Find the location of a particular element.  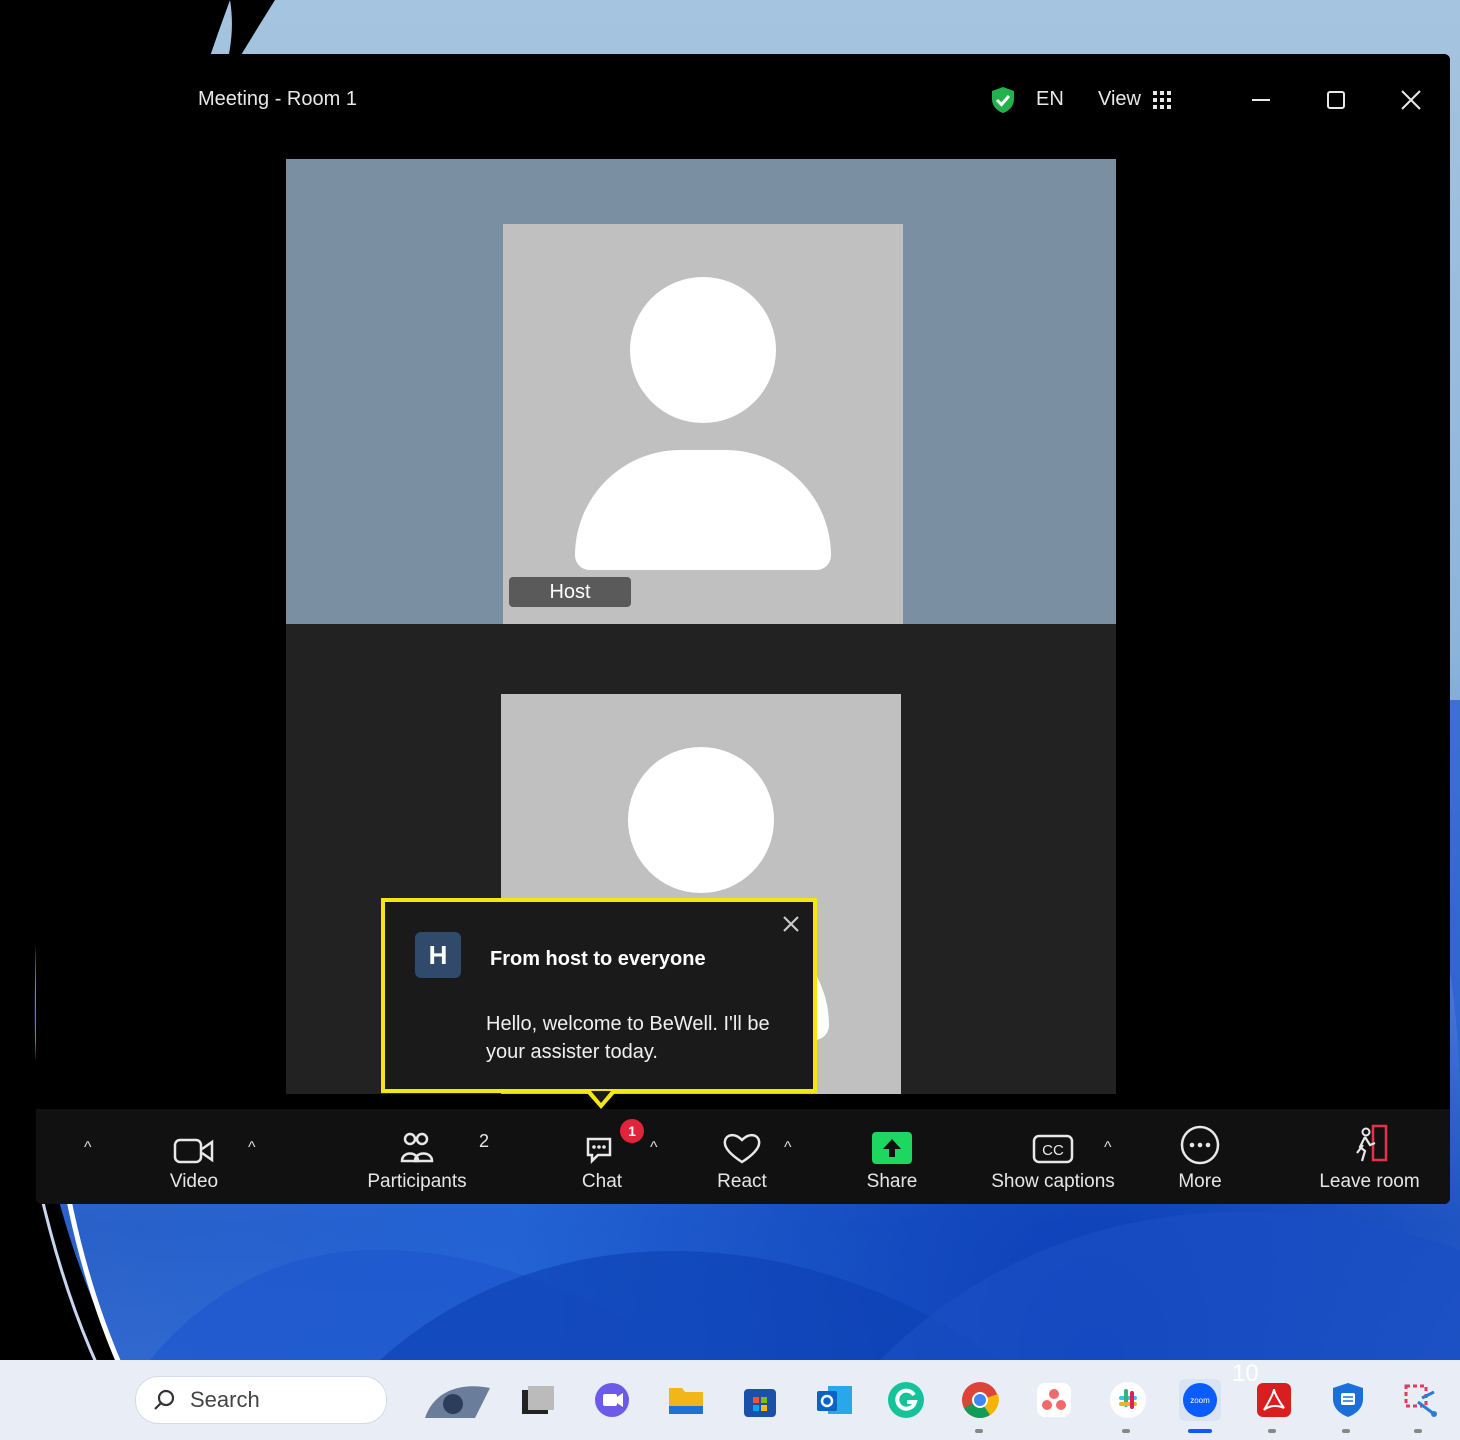

snipping-tool-icon is located at coordinates (1420, 1400).